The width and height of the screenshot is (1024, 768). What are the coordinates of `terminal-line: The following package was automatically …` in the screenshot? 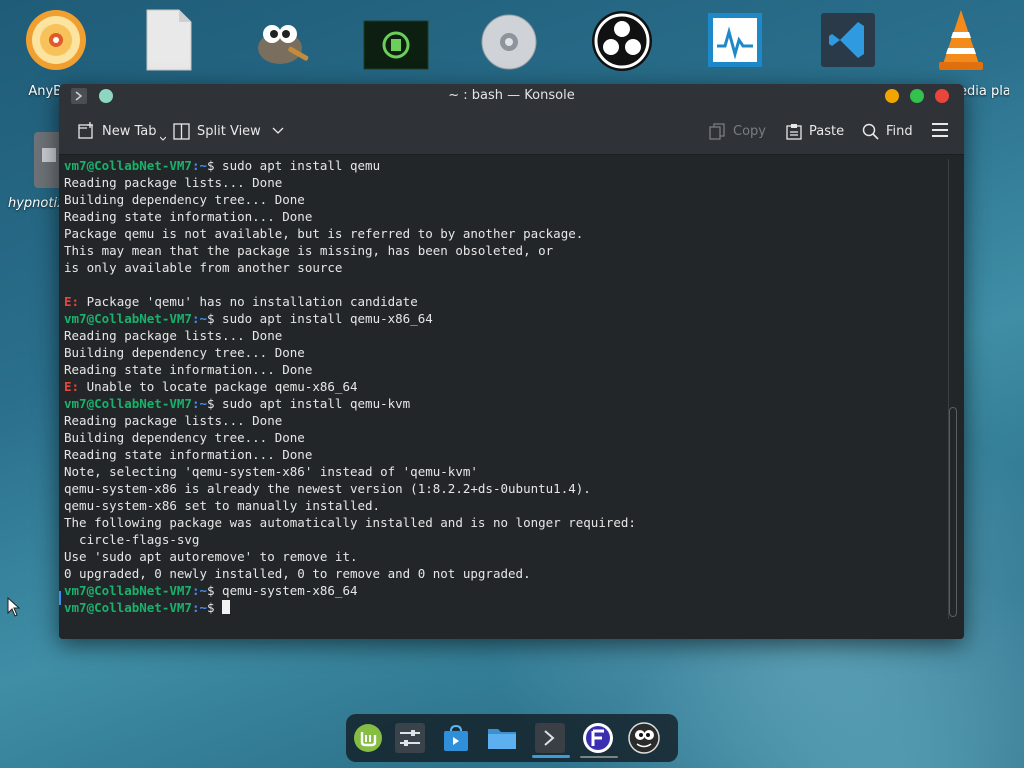 It's located at (350, 522).